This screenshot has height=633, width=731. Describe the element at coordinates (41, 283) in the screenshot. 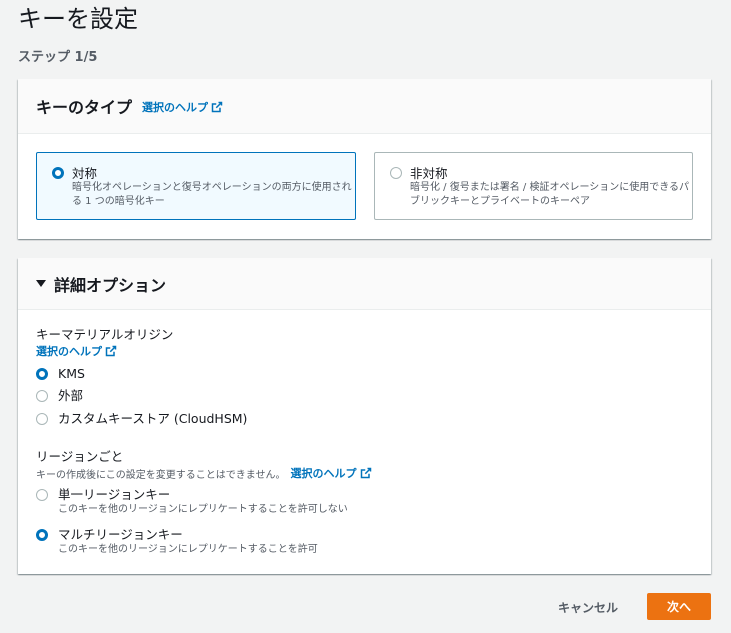

I see `caret-down-icon` at that location.